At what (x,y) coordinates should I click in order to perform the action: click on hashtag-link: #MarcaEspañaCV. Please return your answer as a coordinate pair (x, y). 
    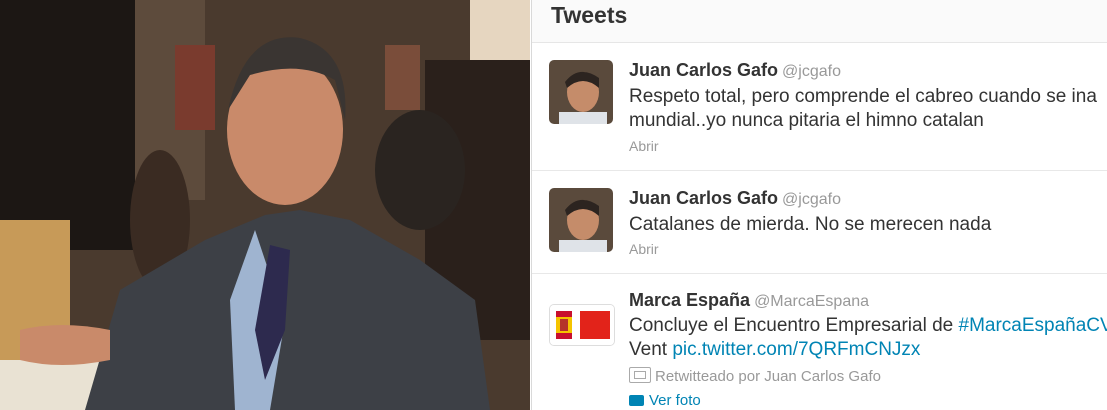
    Looking at the image, I should click on (1033, 325).